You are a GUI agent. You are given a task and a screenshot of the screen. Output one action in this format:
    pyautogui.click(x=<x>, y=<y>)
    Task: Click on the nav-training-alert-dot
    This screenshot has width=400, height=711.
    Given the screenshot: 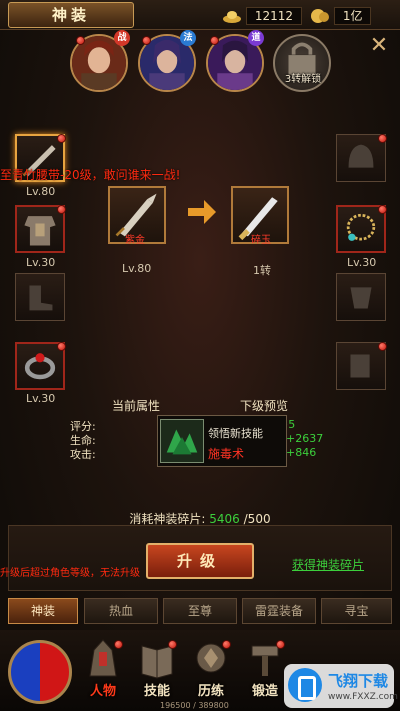 What is the action you would take?
    pyautogui.click(x=226, y=644)
    